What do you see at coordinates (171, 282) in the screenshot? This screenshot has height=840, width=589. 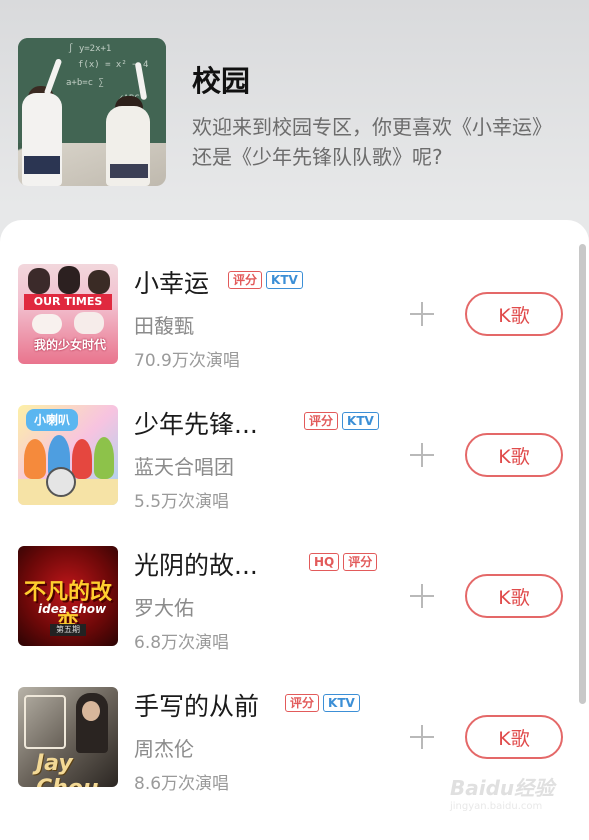 I see `song-title: 小幸运` at bounding box center [171, 282].